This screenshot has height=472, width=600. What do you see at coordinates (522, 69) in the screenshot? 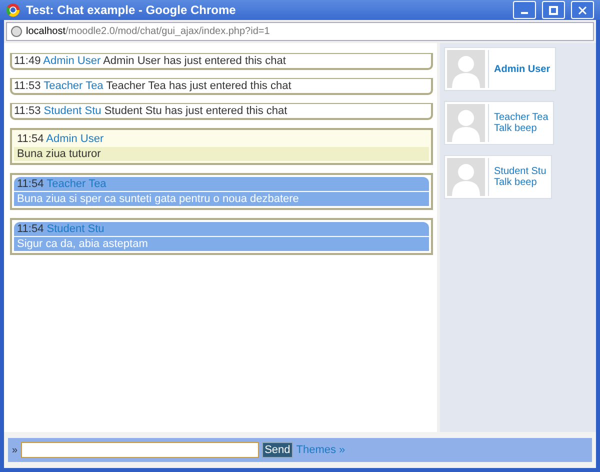
I see `user-name: Admin User` at bounding box center [522, 69].